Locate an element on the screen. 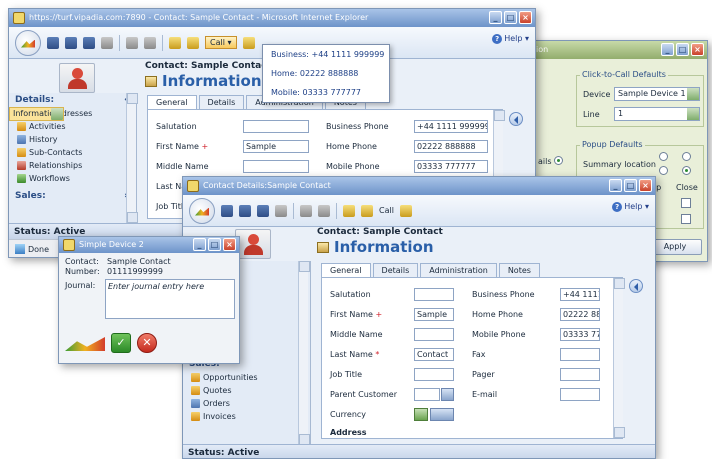 Image resolution: width=712 pixels, height=459 pixels. sidebar-item-opportunities: Opportunities is located at coordinates (246, 377).